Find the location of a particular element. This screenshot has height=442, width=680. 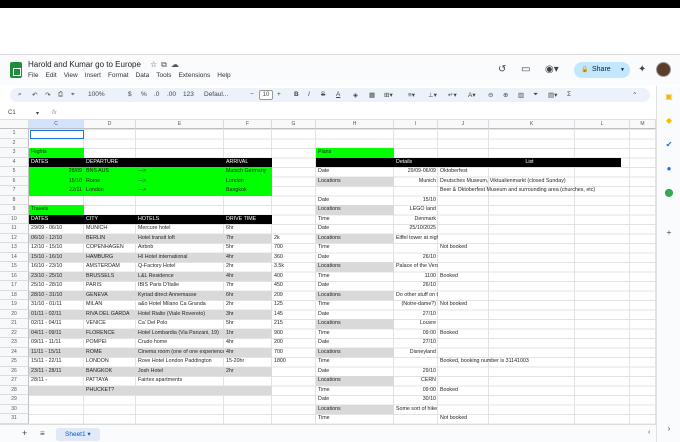

filter-views-icon: ▤▾ is located at coordinates (552, 95).